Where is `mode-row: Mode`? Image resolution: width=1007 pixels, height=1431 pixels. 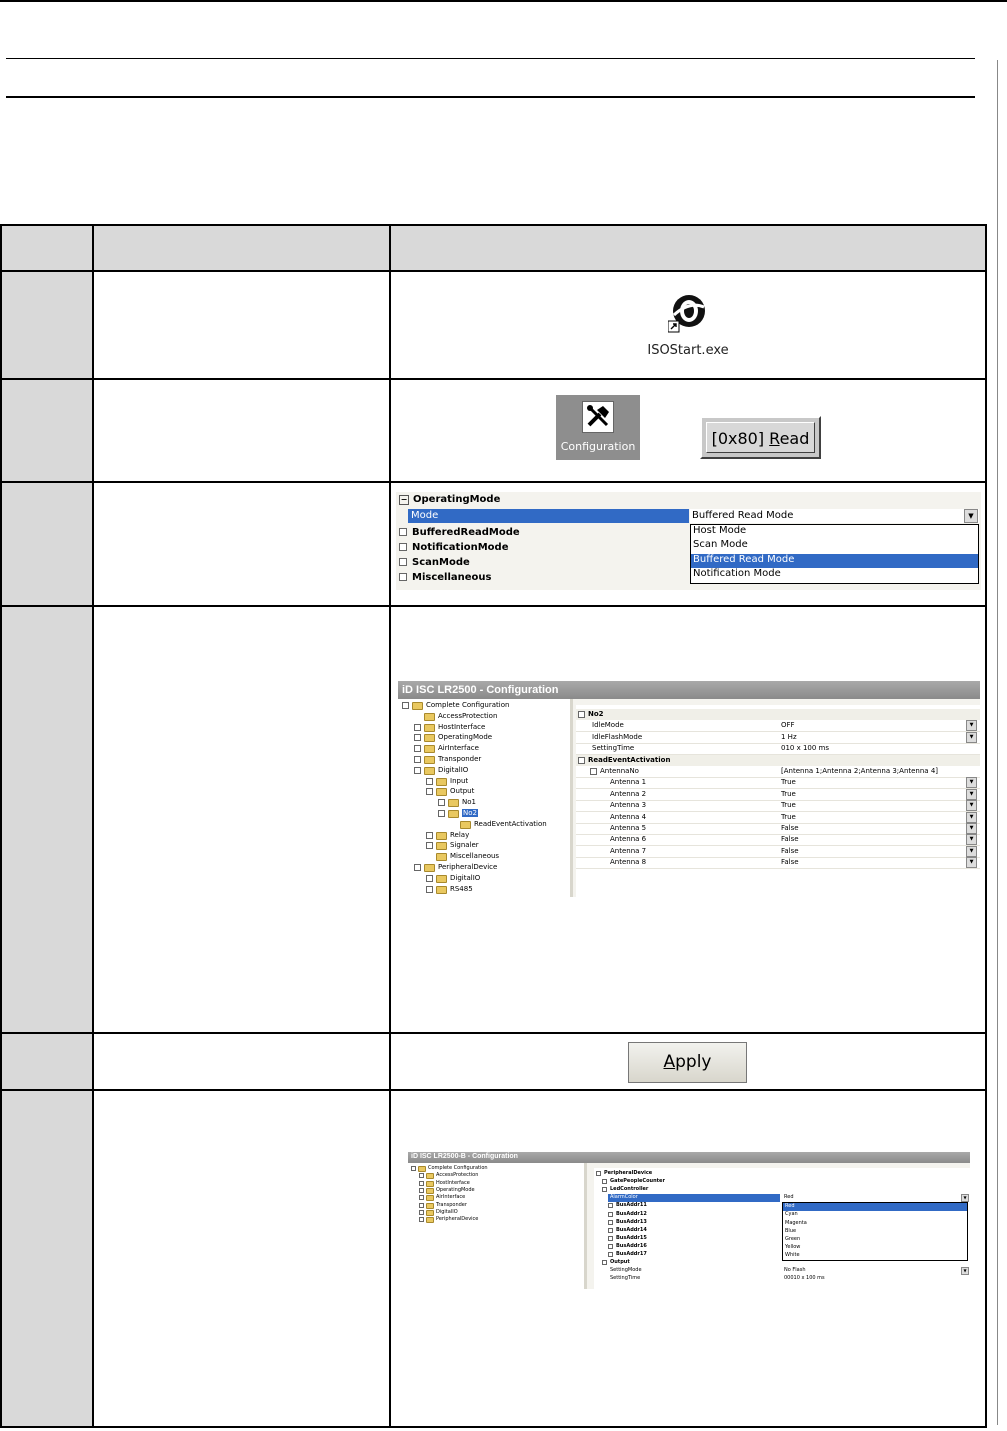 mode-row: Mode is located at coordinates (548, 516).